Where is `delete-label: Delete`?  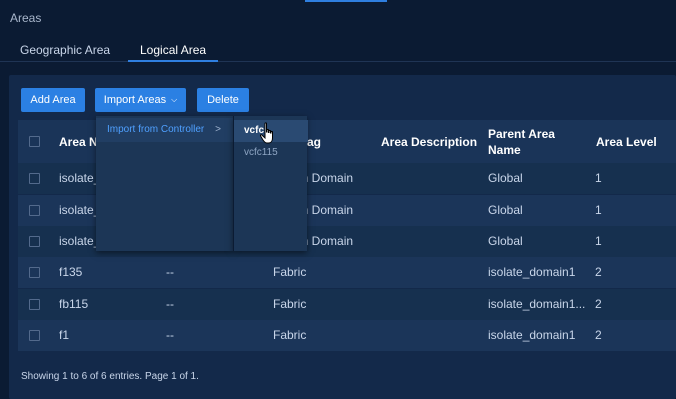
delete-label: Delete is located at coordinates (223, 100).